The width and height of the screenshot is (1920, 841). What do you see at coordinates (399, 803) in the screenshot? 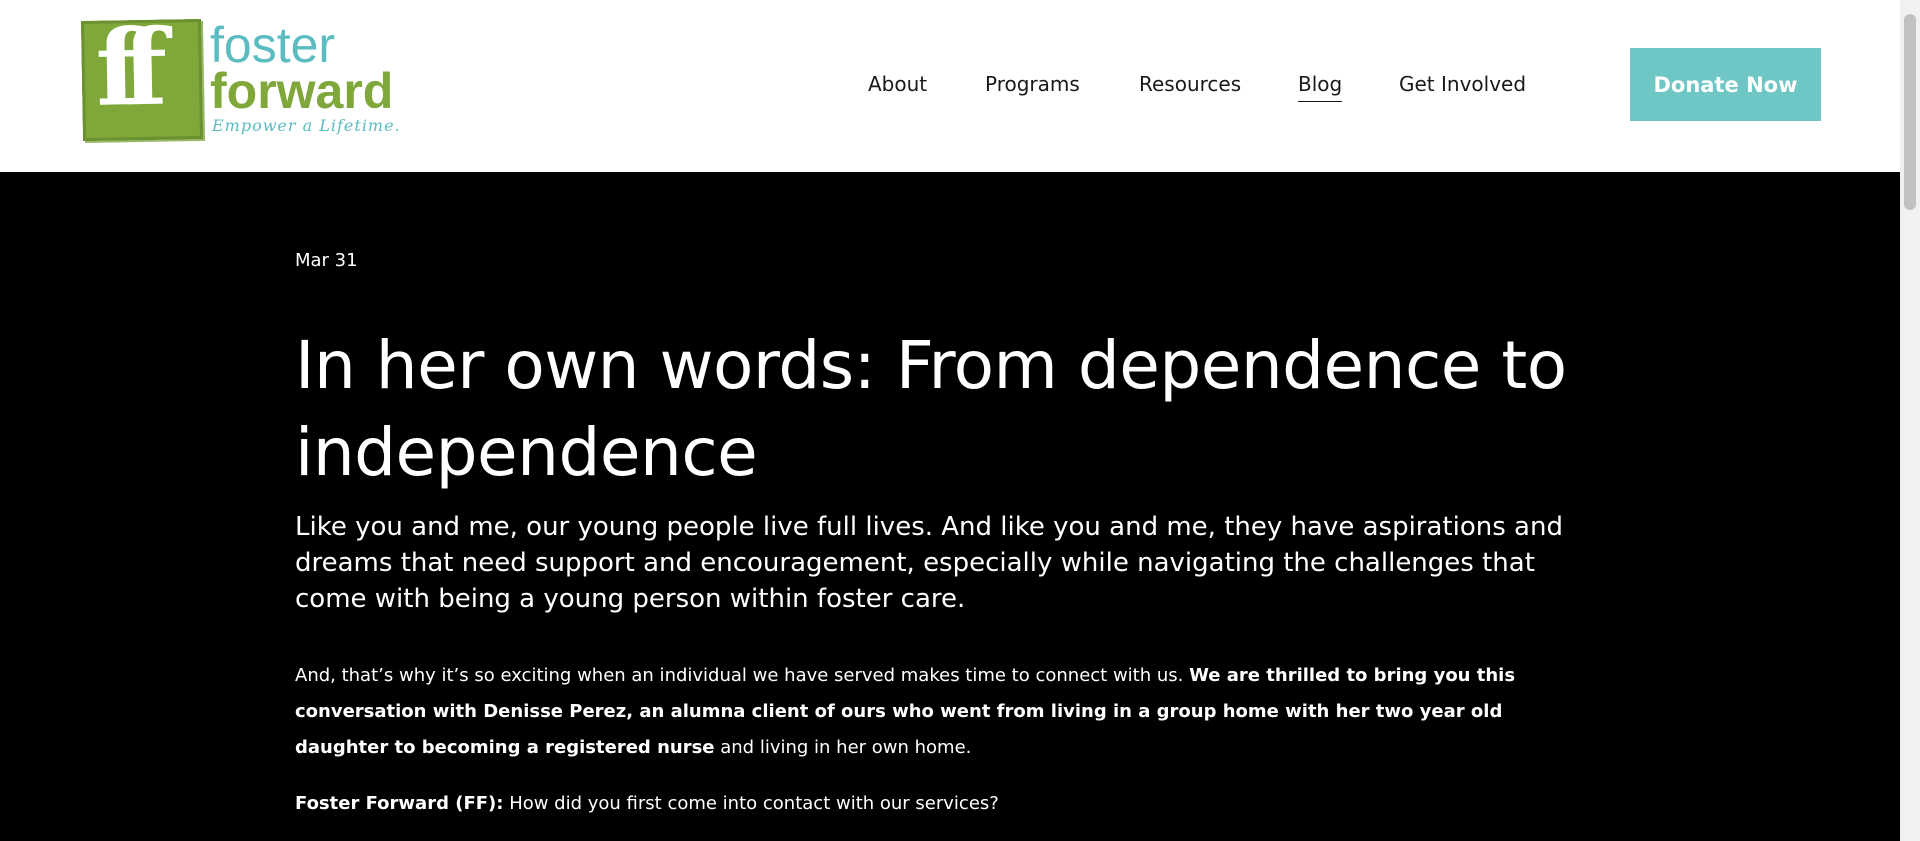
I see `question-speaker: Foster Forward (FF):` at bounding box center [399, 803].